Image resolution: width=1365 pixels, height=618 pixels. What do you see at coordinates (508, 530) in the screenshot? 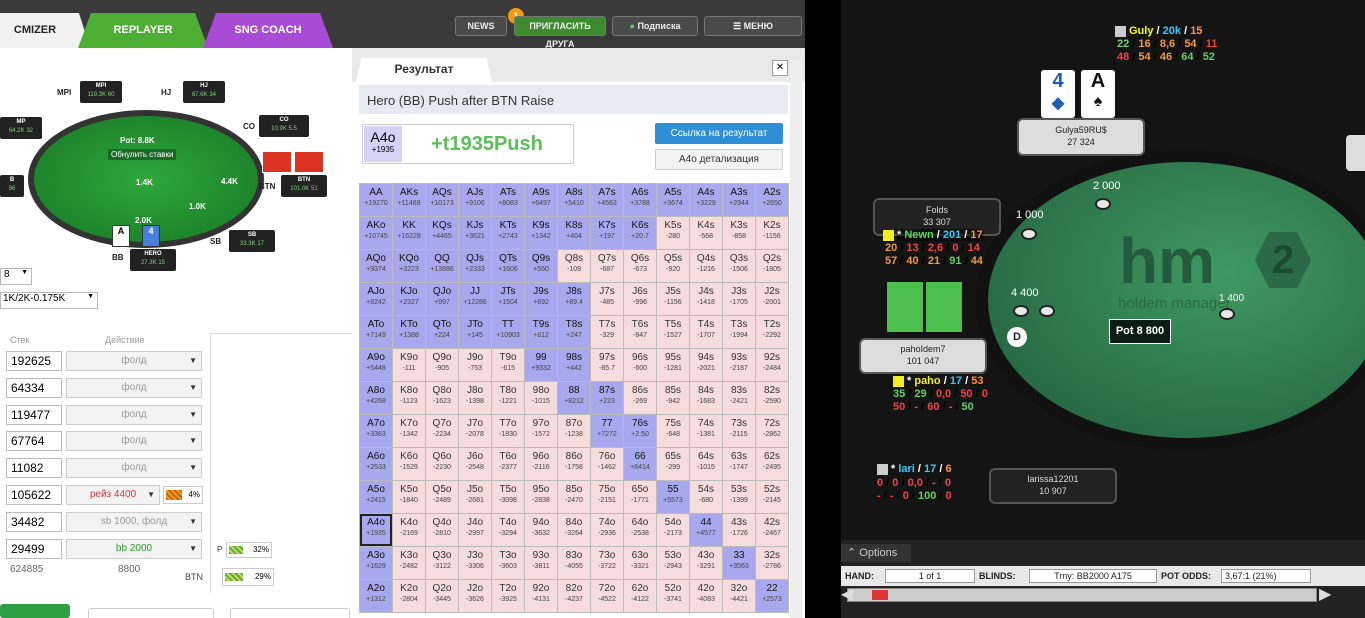
I see `hand-cell: T4o -3294` at bounding box center [508, 530].